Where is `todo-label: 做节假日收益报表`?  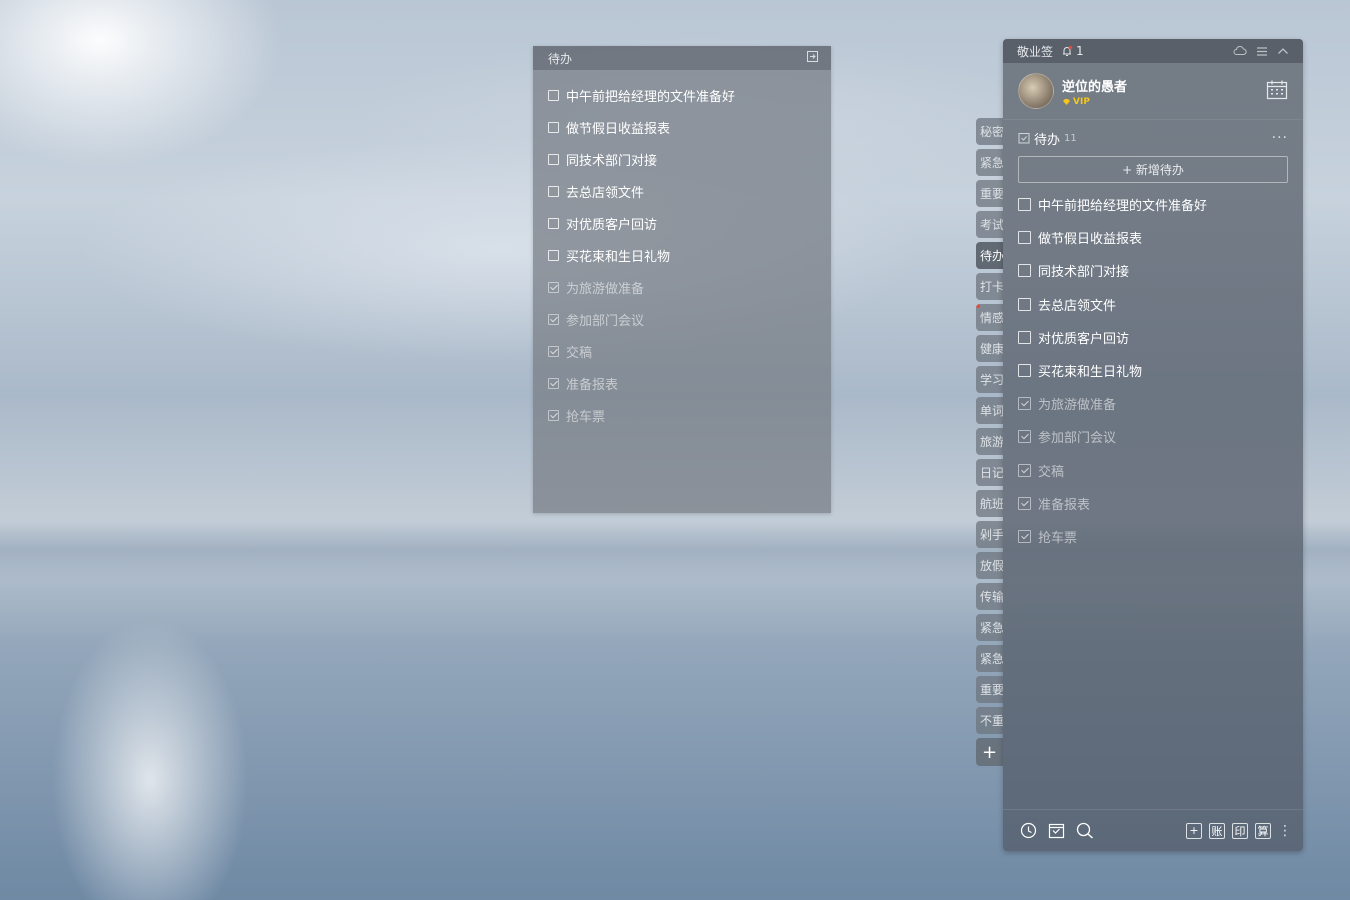
todo-label: 做节假日收益报表 is located at coordinates (1090, 240).